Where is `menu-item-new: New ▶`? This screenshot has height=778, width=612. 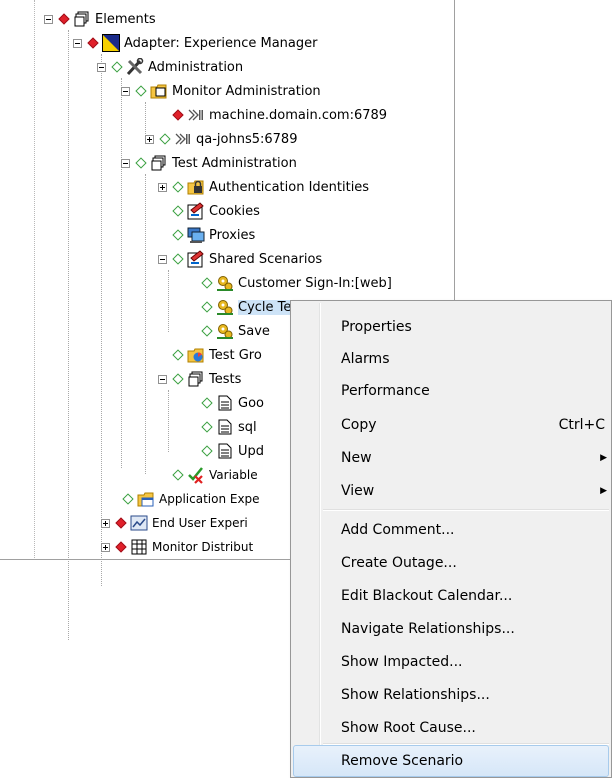 menu-item-new: New ▶ is located at coordinates (451, 458).